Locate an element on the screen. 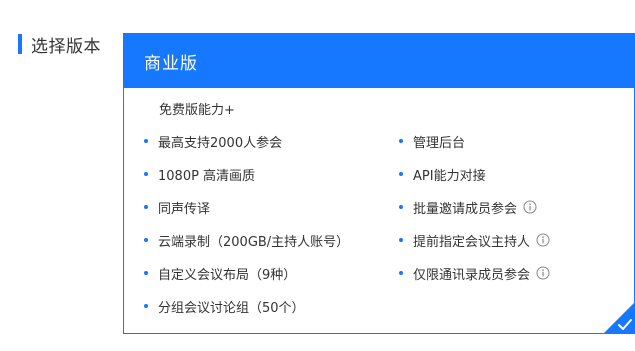 The image size is (635, 351). feature-label: 提前指定会议主持人 is located at coordinates (472, 242).